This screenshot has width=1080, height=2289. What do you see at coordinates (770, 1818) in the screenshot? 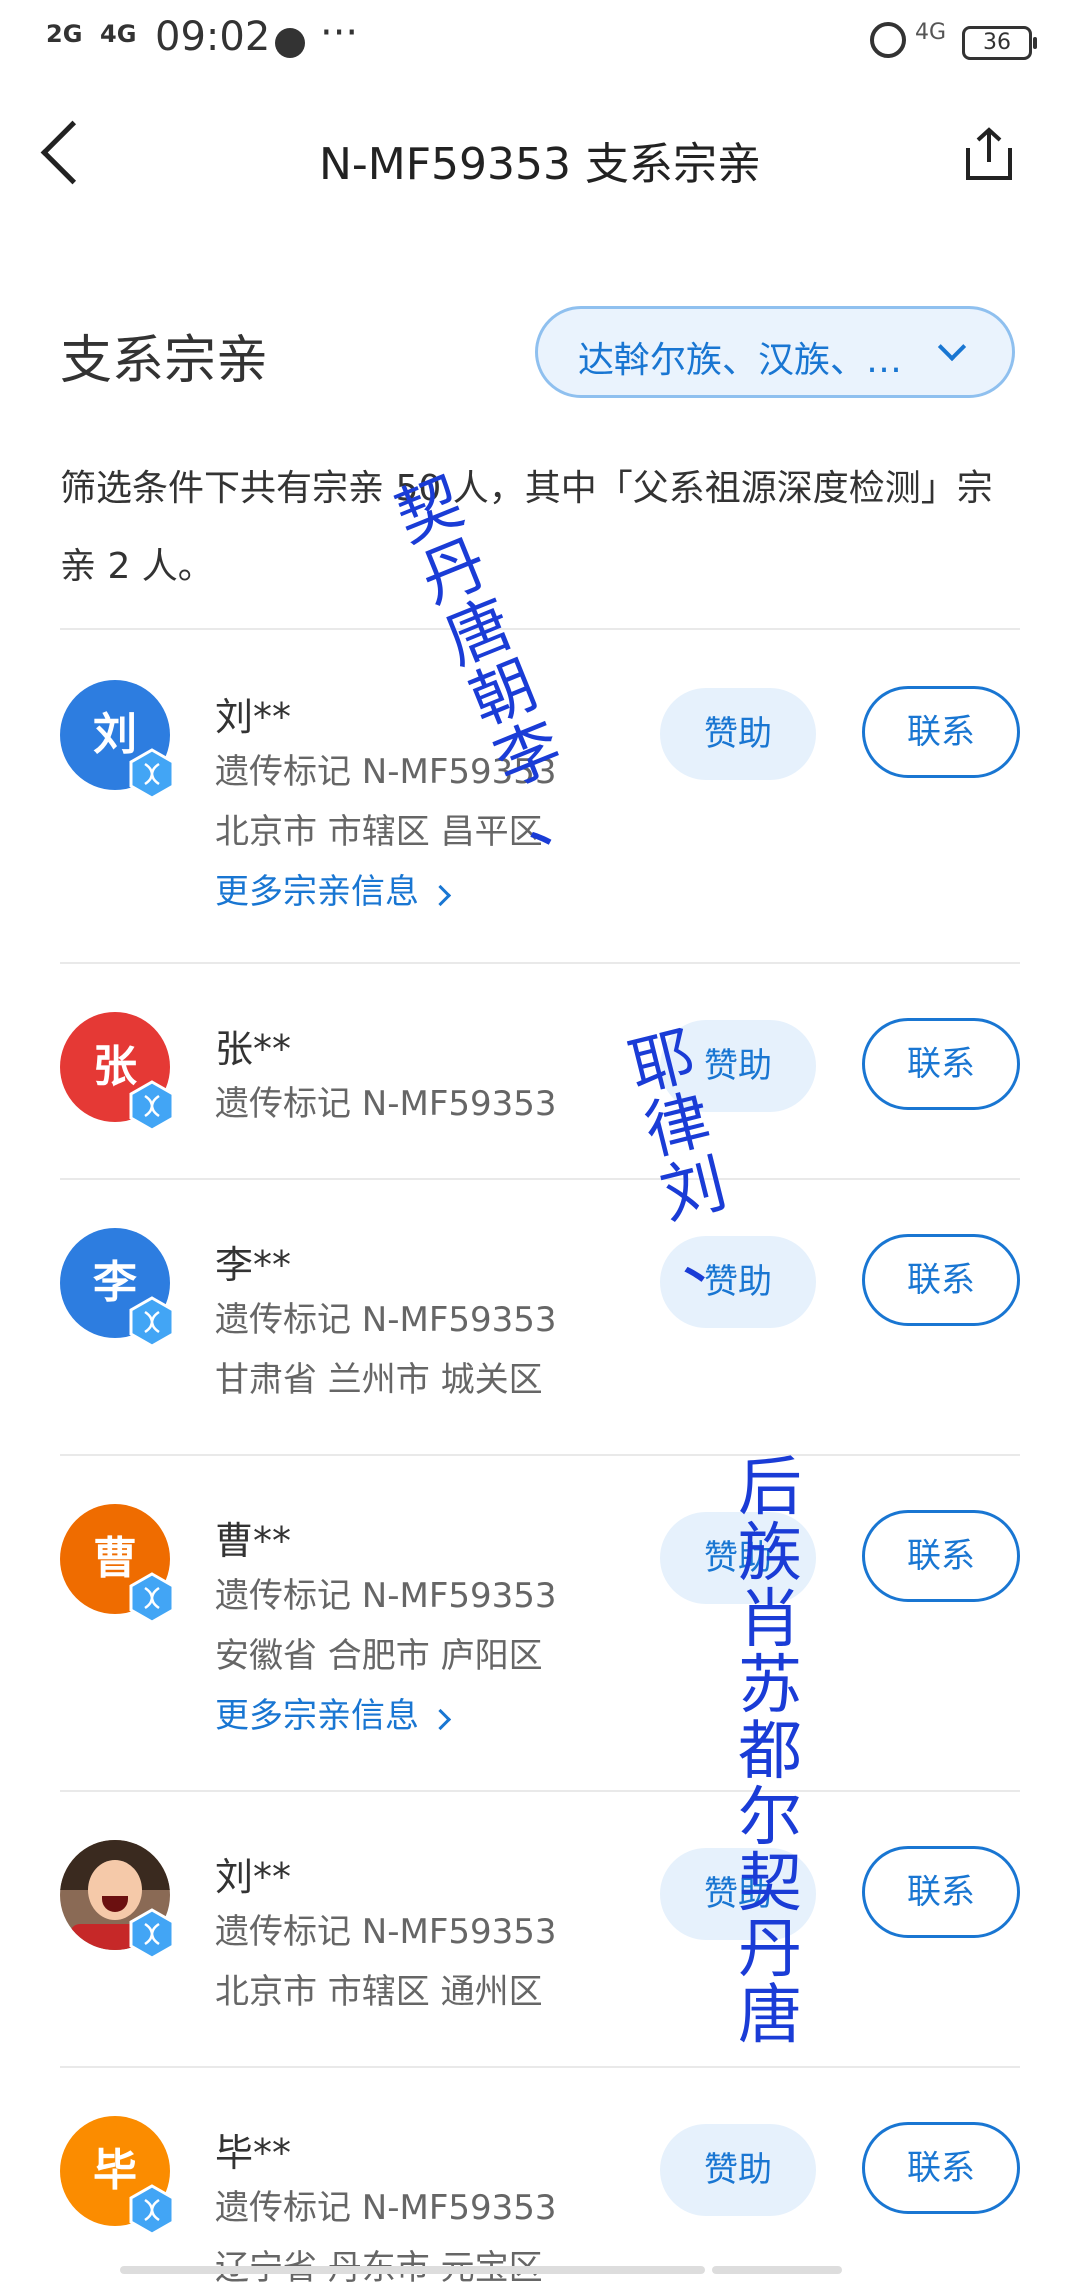
I see `watermark-char: 尔` at bounding box center [770, 1818].